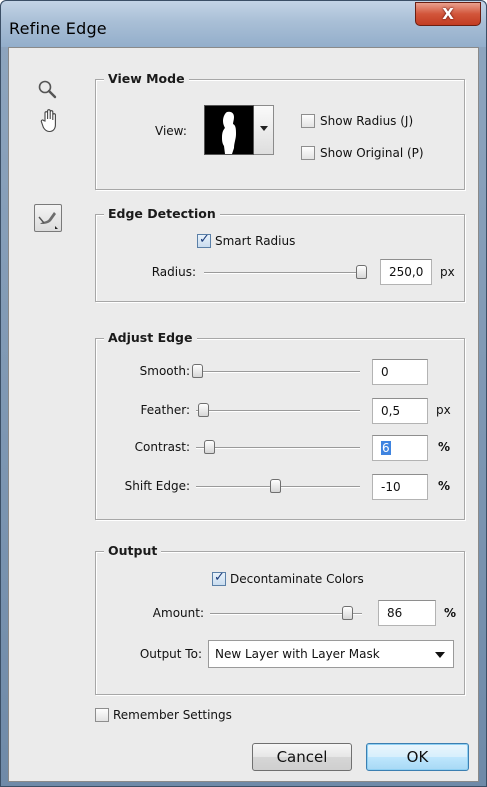 The height and width of the screenshot is (787, 487). What do you see at coordinates (444, 447) in the screenshot?
I see `contrast-unit: %` at bounding box center [444, 447].